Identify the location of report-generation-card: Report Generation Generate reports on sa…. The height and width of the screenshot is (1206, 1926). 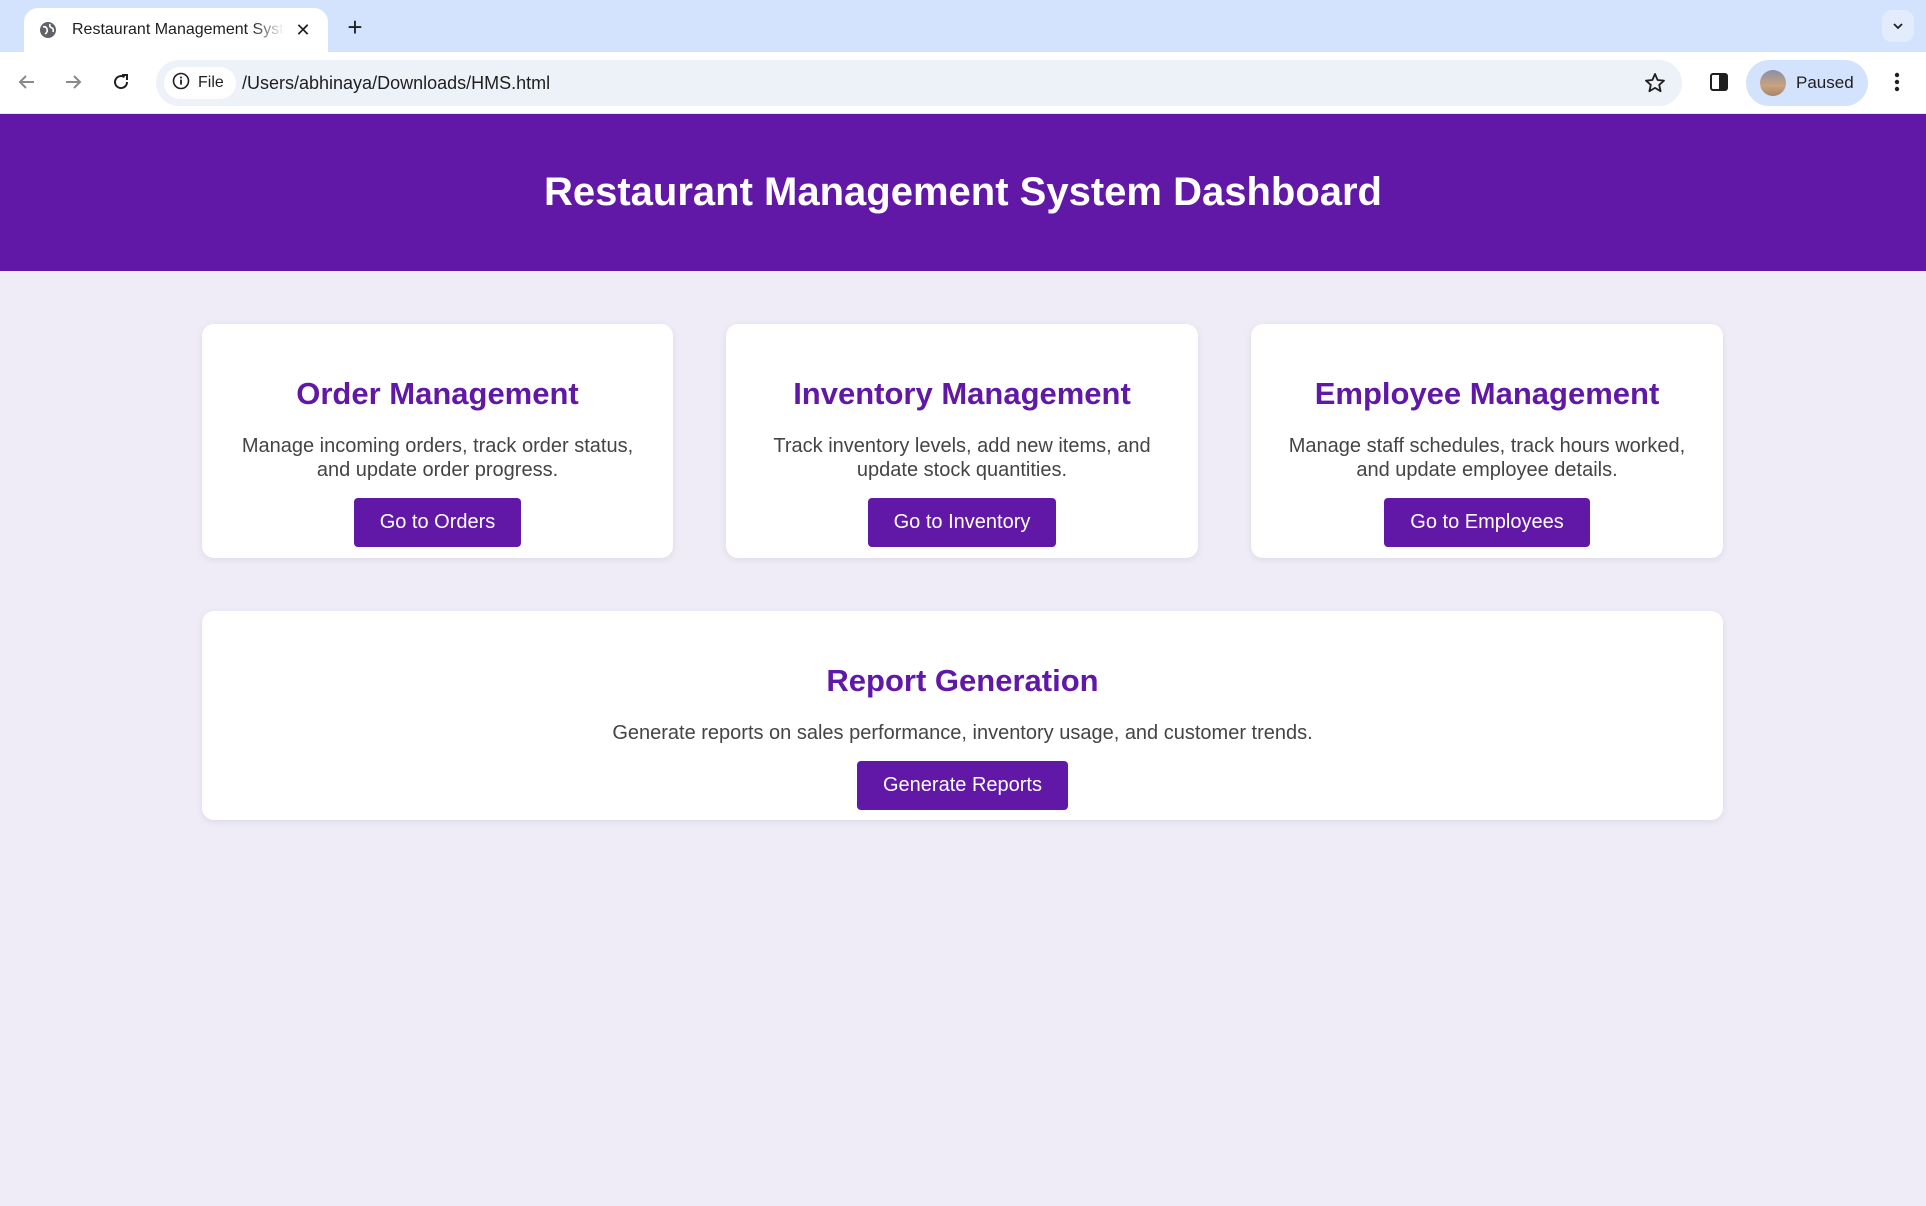
(962, 715).